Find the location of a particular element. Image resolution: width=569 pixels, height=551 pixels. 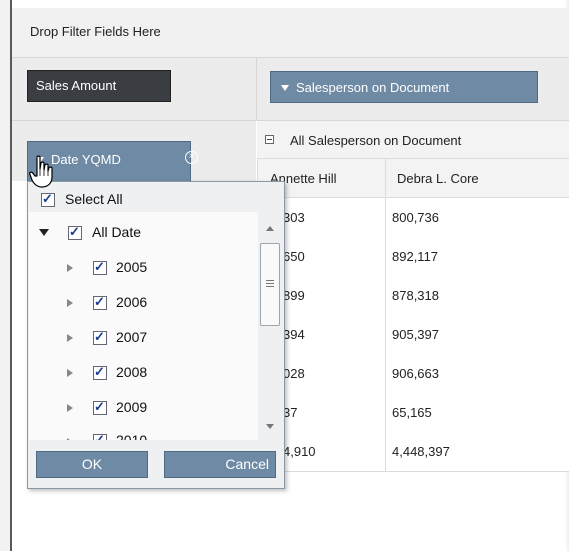

cell: 892,117 is located at coordinates (415, 256).